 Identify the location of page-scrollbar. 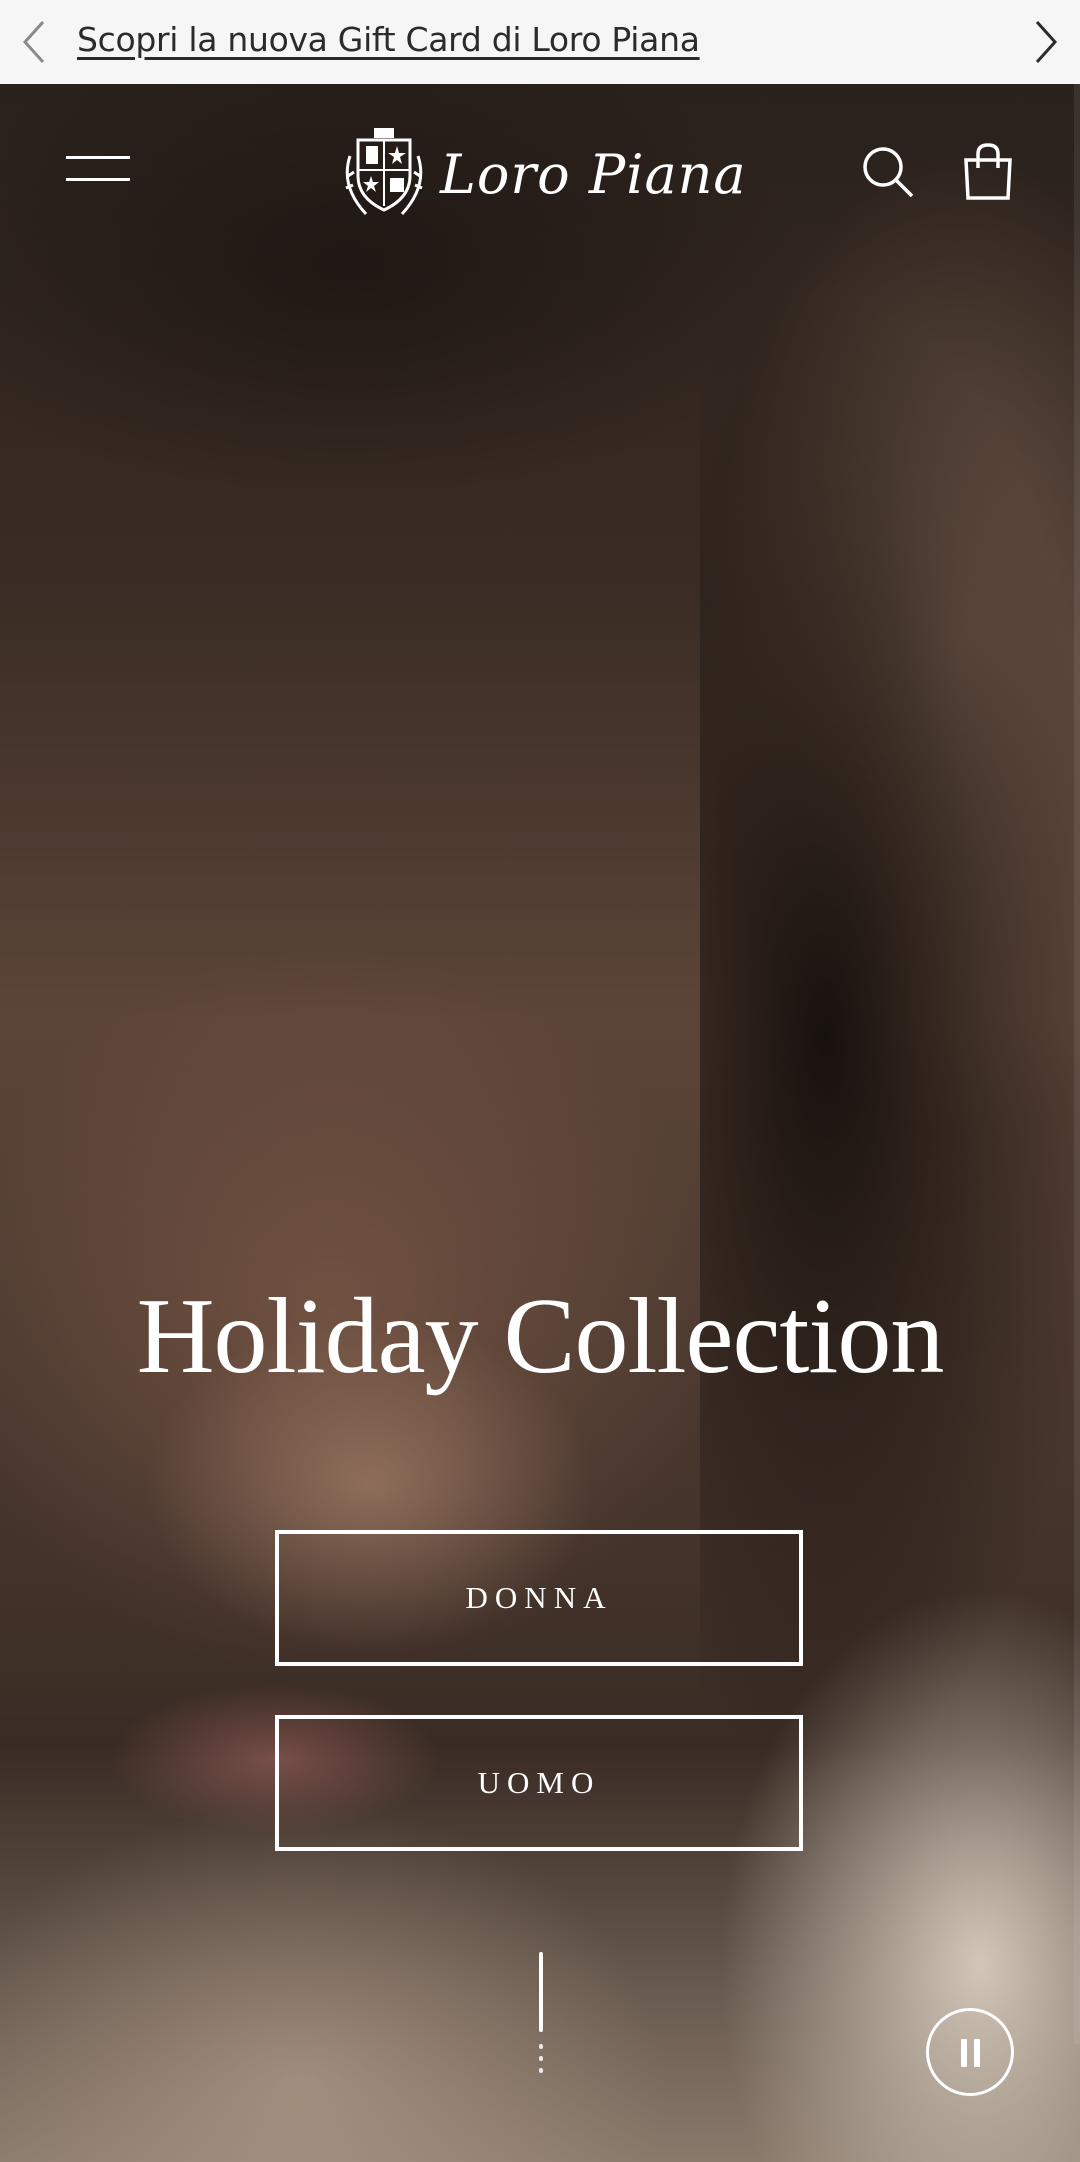
(1077, 1064).